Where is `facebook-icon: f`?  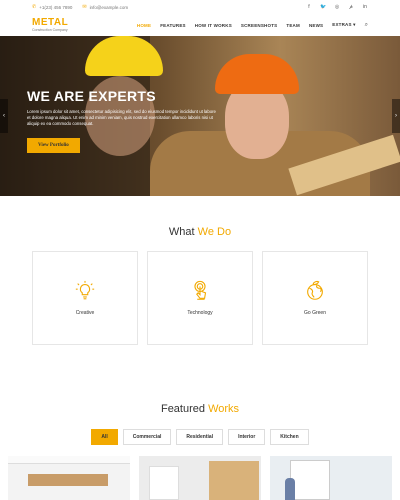 facebook-icon: f is located at coordinates (309, 7).